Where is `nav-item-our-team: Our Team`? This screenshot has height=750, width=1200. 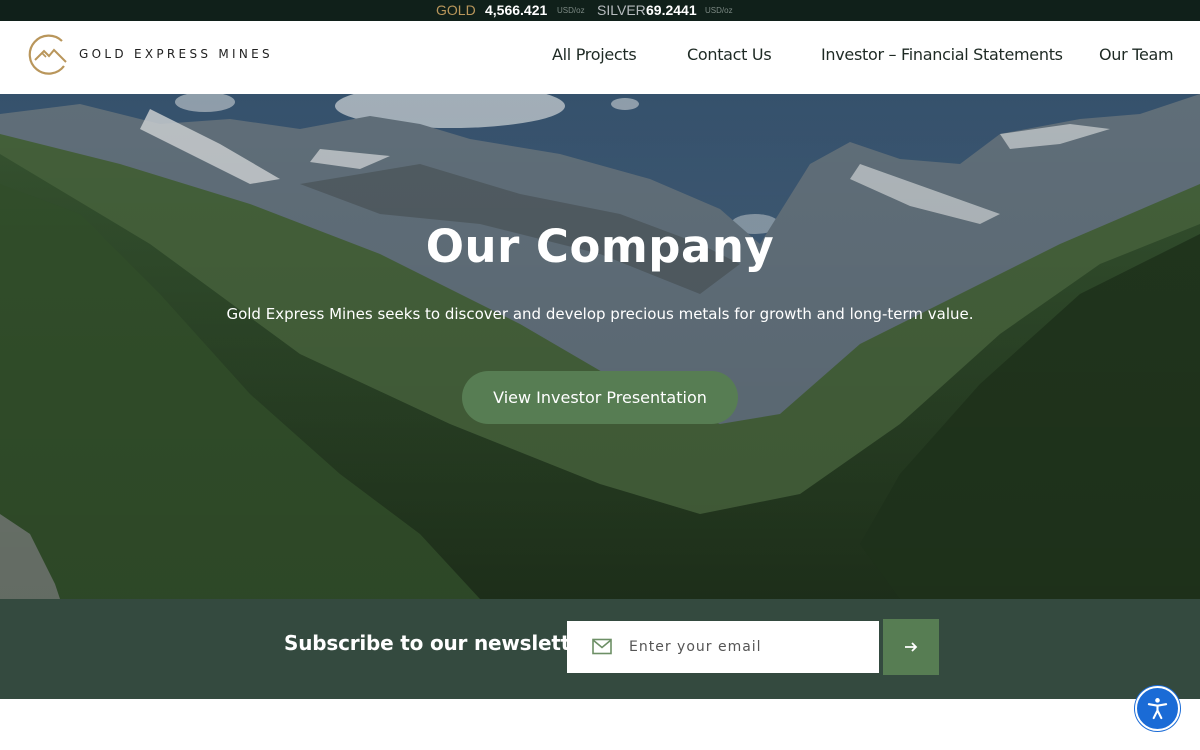 nav-item-our-team: Our Team is located at coordinates (1136, 54).